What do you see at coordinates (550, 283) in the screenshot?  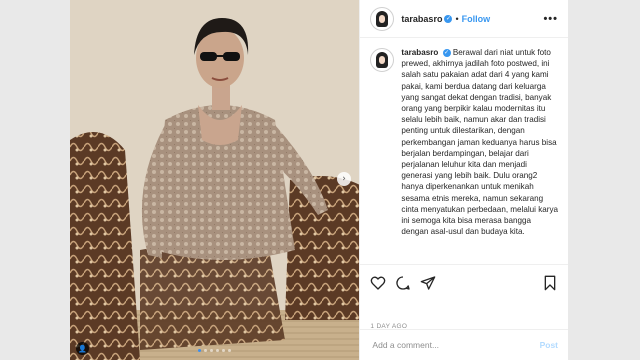 I see `bookmark-icon` at bounding box center [550, 283].